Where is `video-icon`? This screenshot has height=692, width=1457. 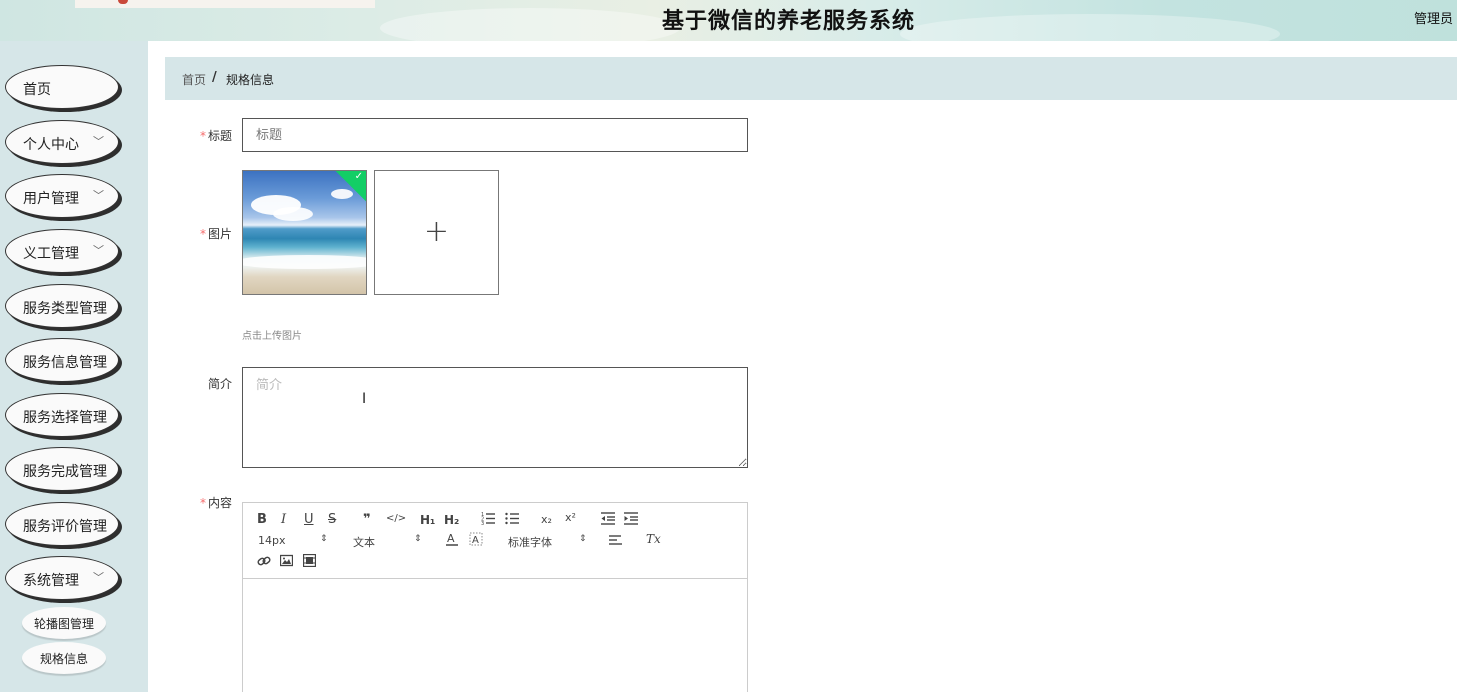 video-icon is located at coordinates (309, 561).